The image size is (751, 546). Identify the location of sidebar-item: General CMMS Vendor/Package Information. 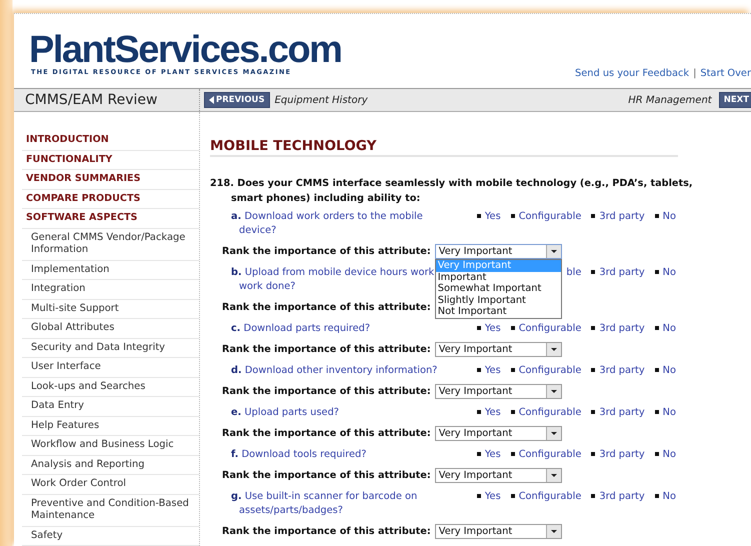
(110, 244).